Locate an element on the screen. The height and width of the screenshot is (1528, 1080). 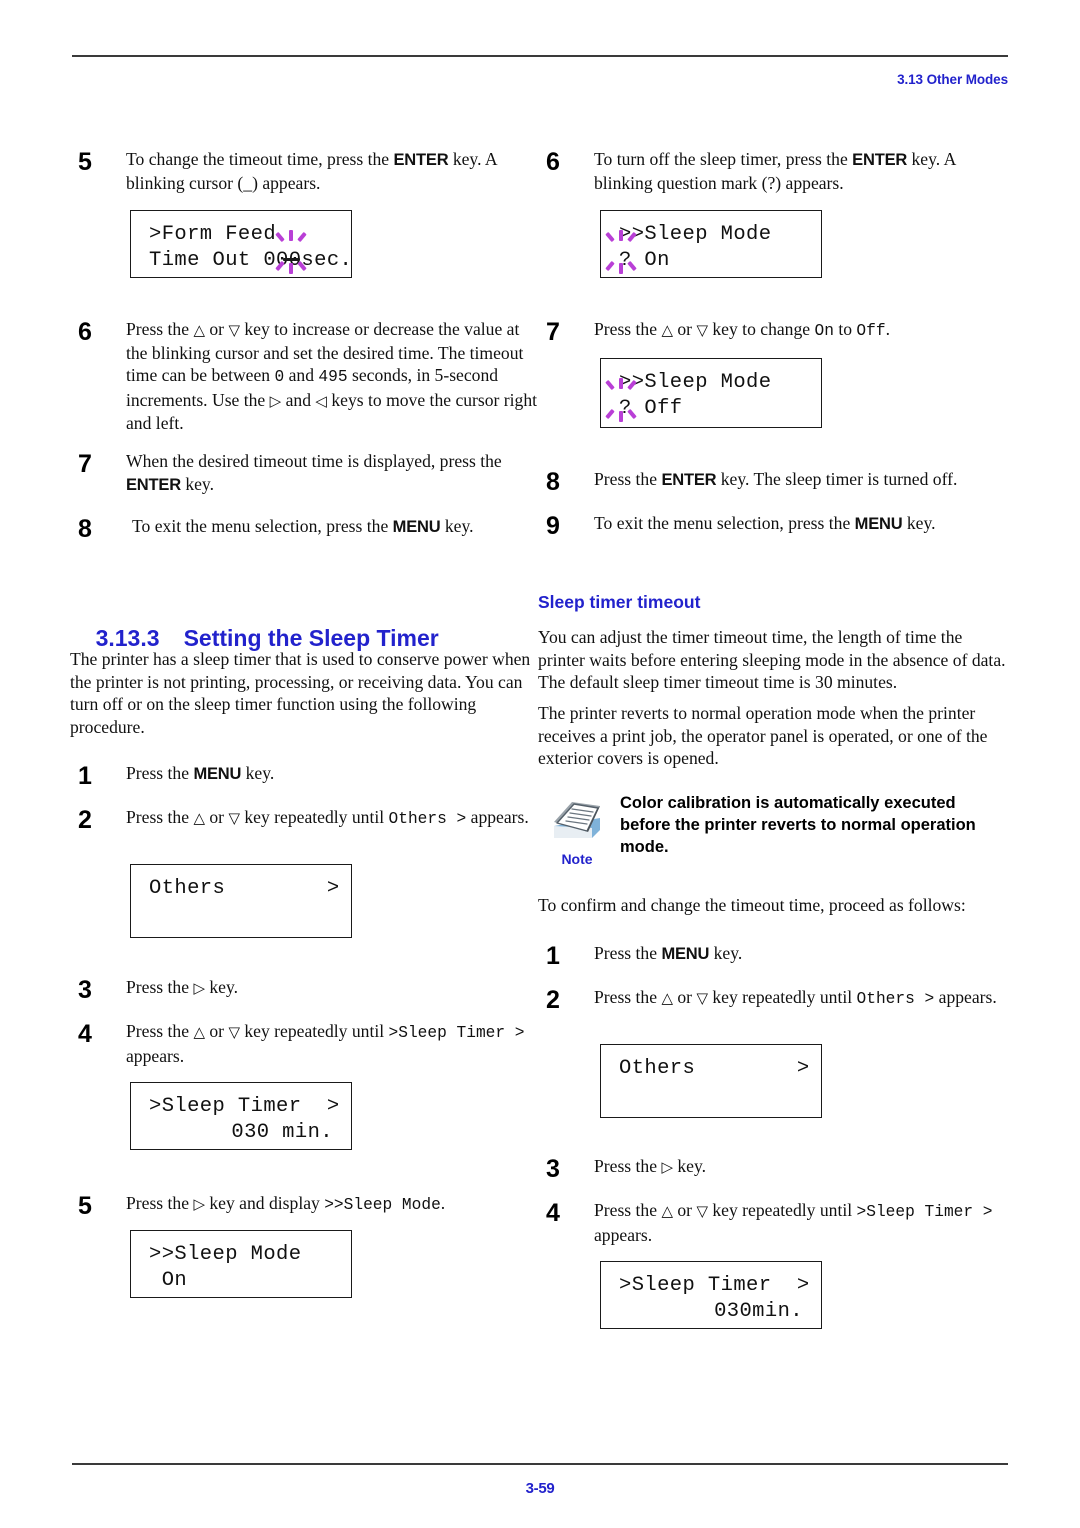
value-max: 495 is located at coordinates (333, 377).